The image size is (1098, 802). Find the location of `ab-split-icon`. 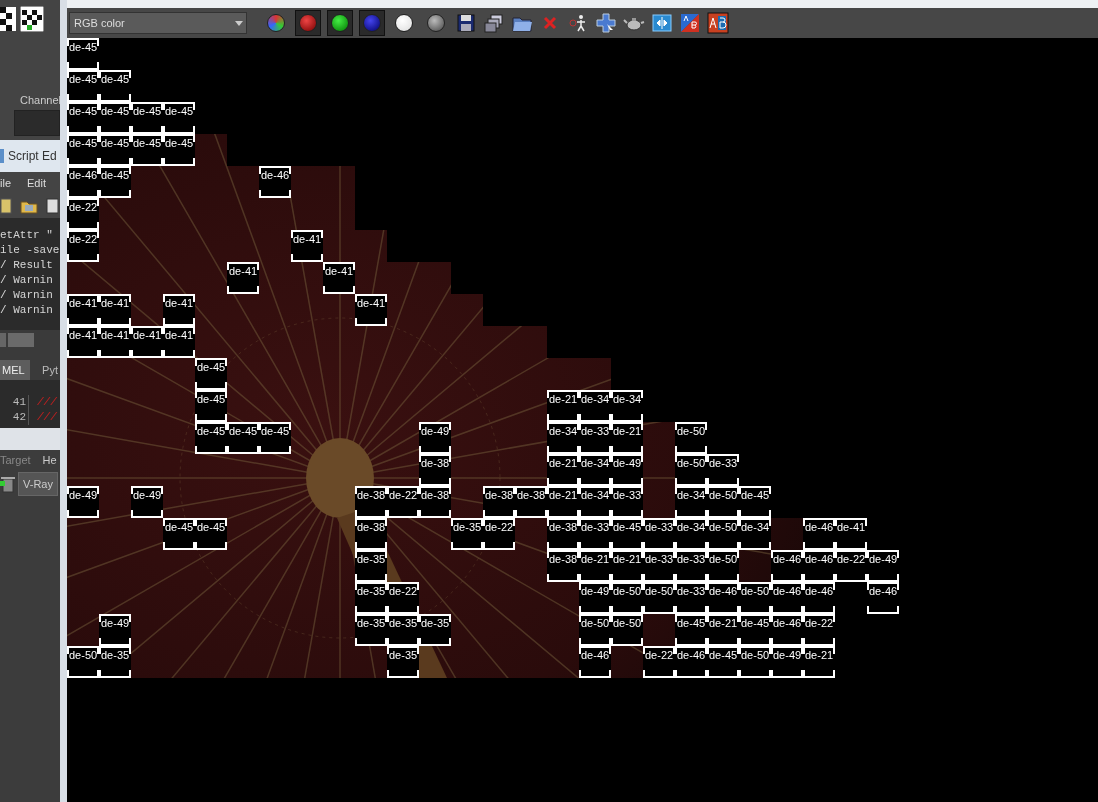

ab-split-icon is located at coordinates (690, 23).